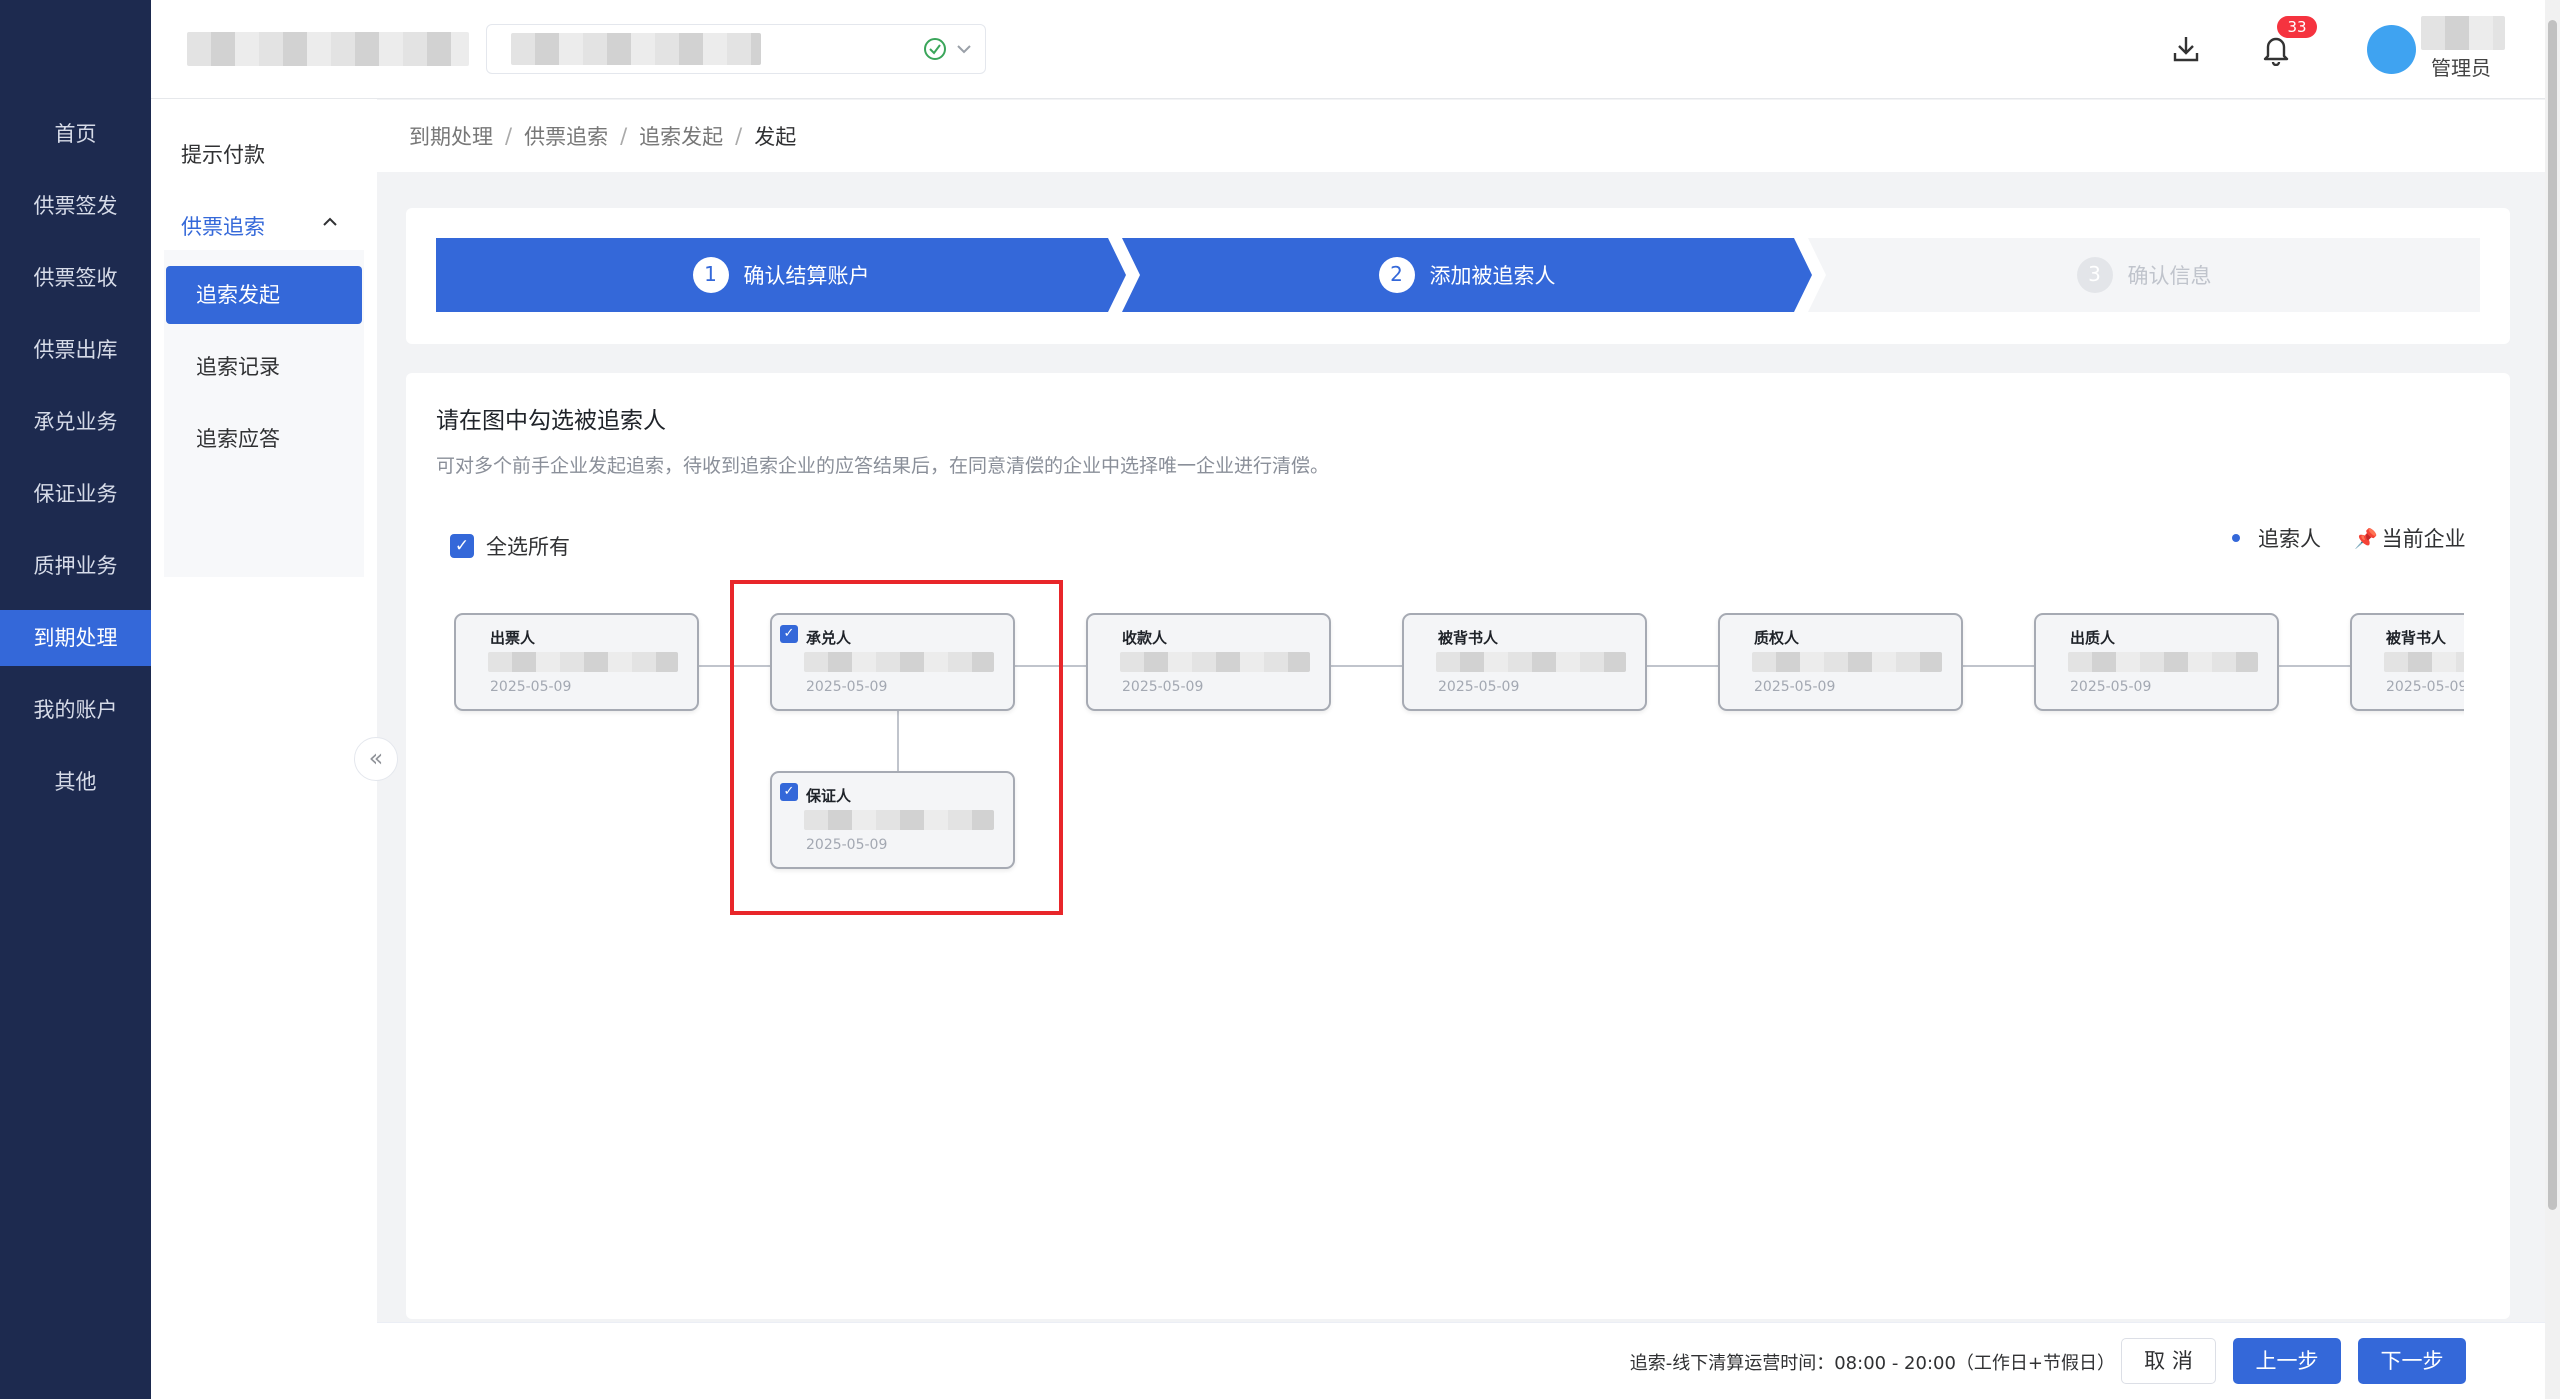  I want to click on nav-item-pledge: 质押业务, so click(75, 566).